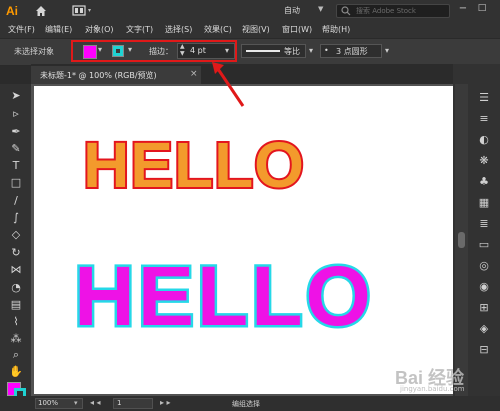 The image size is (500, 411). I want to click on current-tool-status: 编组选择, so click(246, 404).